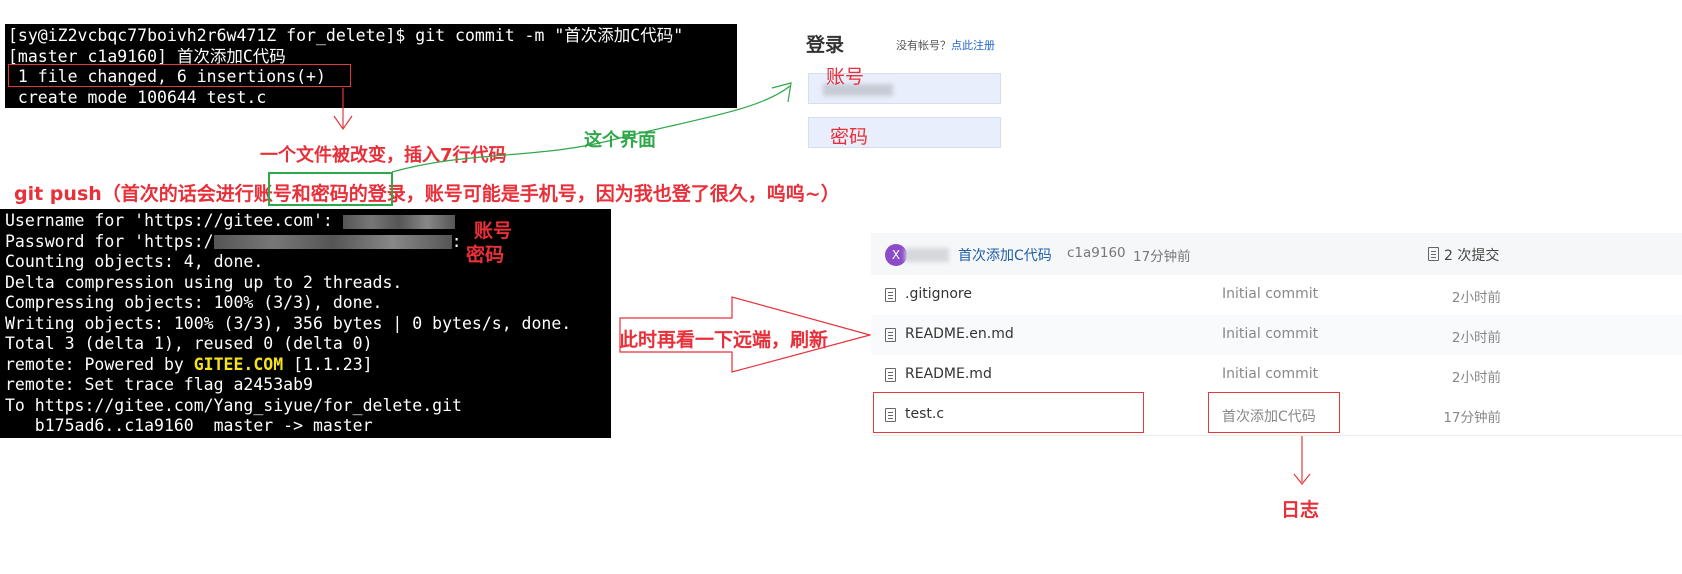  Describe the element at coordinates (1433, 254) in the screenshot. I see `commit-history-icon` at that location.